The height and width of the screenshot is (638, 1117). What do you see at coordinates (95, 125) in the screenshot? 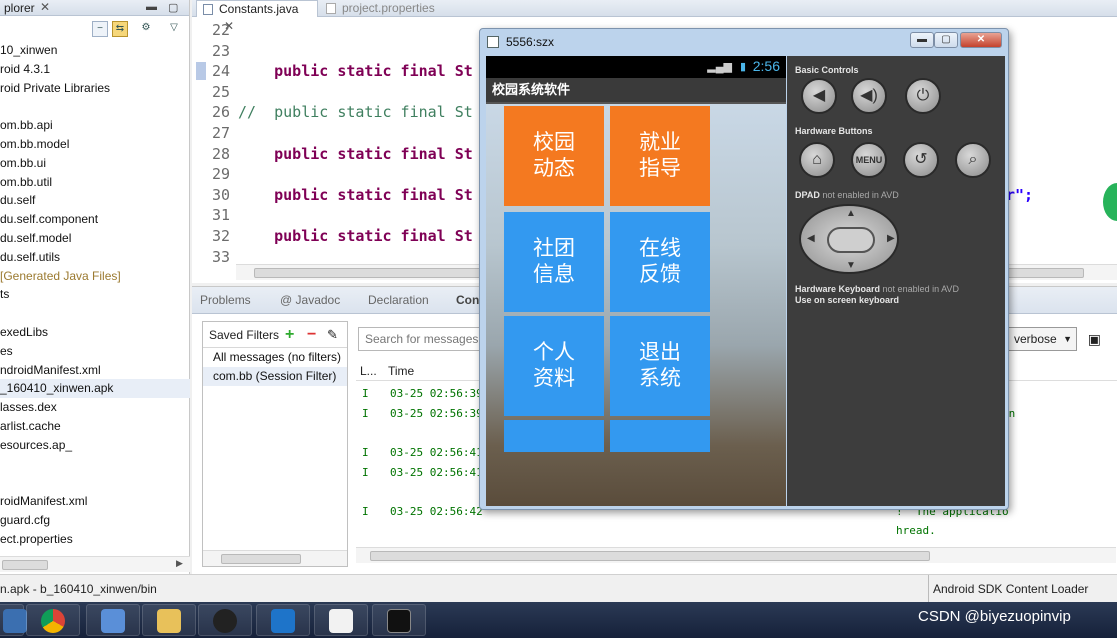
I see `tree-item: om.bb.api` at bounding box center [95, 125].